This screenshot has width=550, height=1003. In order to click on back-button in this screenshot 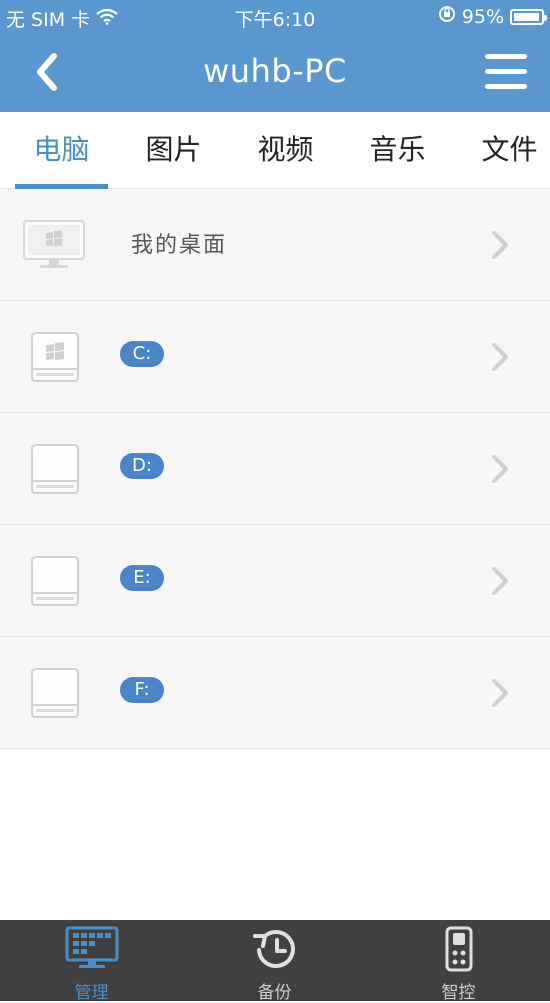, I will do `click(48, 72)`.